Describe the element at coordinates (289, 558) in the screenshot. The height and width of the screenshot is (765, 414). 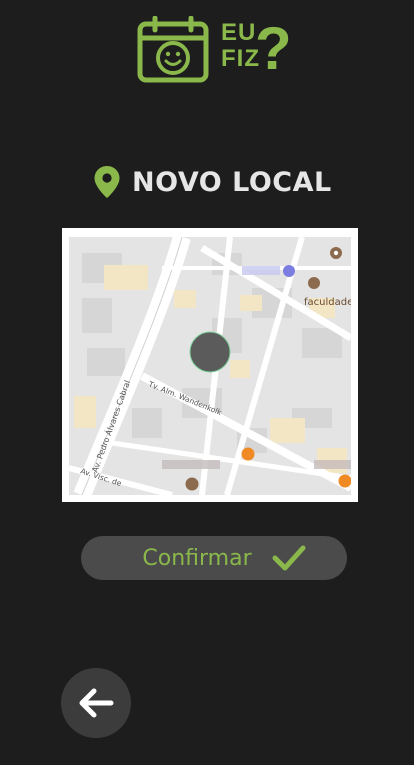
I see `checkmark-icon` at that location.